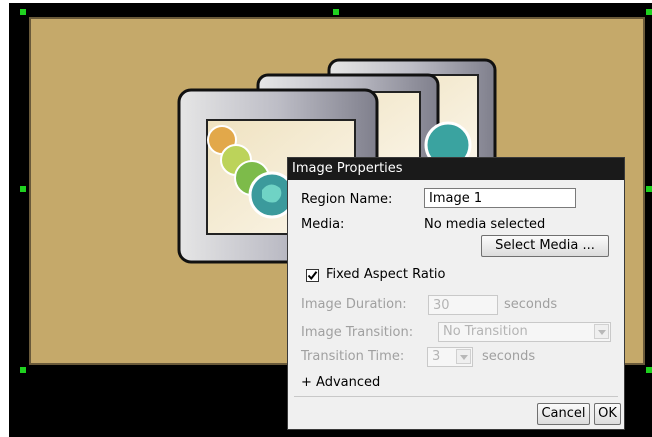 This screenshot has width=652, height=437. Describe the element at coordinates (436, 356) in the screenshot. I see `transition-time-value: 3` at that location.